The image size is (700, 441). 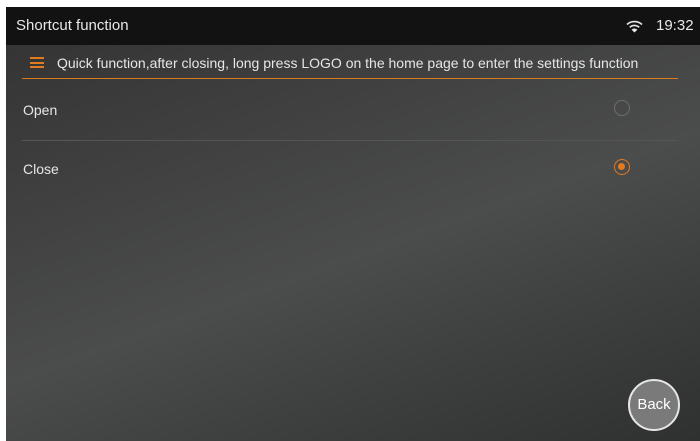 I want to click on page-title: Shortcut function, so click(x=72, y=25).